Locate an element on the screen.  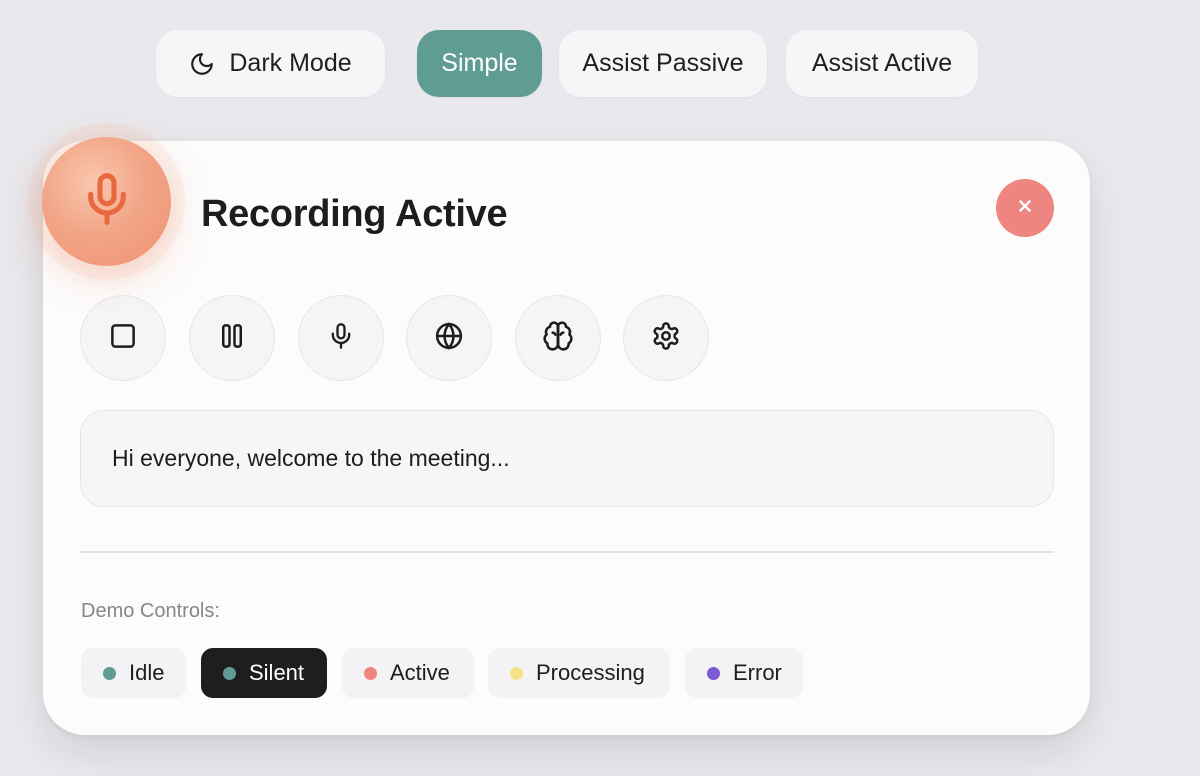
close-button is located at coordinates (1025, 208).